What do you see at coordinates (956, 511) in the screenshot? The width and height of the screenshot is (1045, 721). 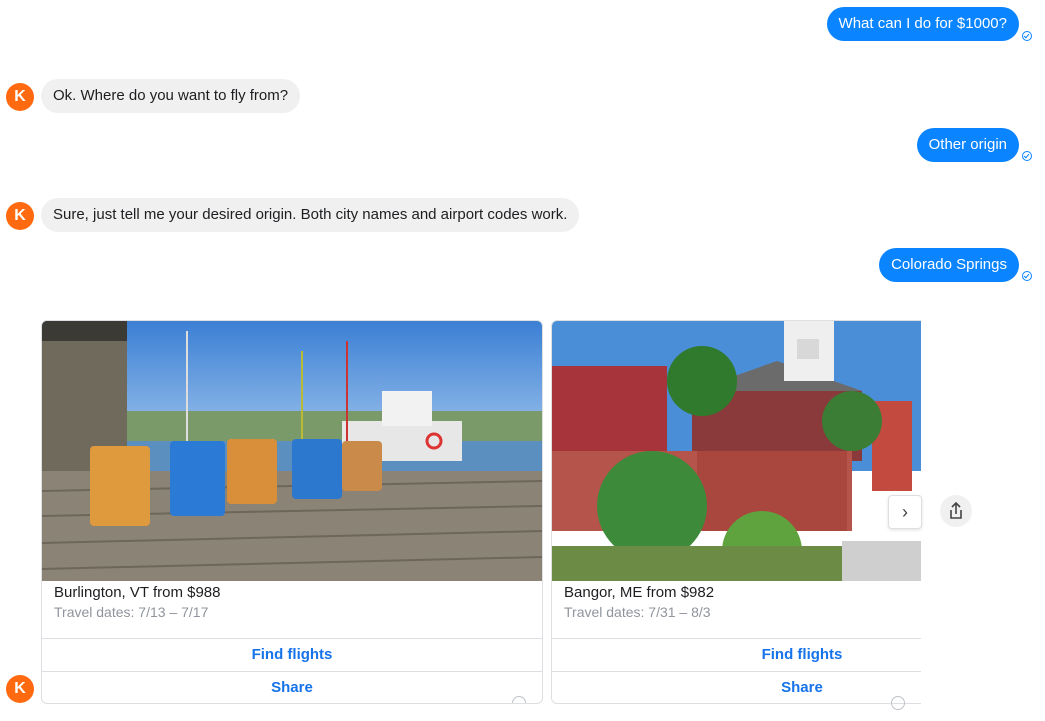 I see `share-icon` at bounding box center [956, 511].